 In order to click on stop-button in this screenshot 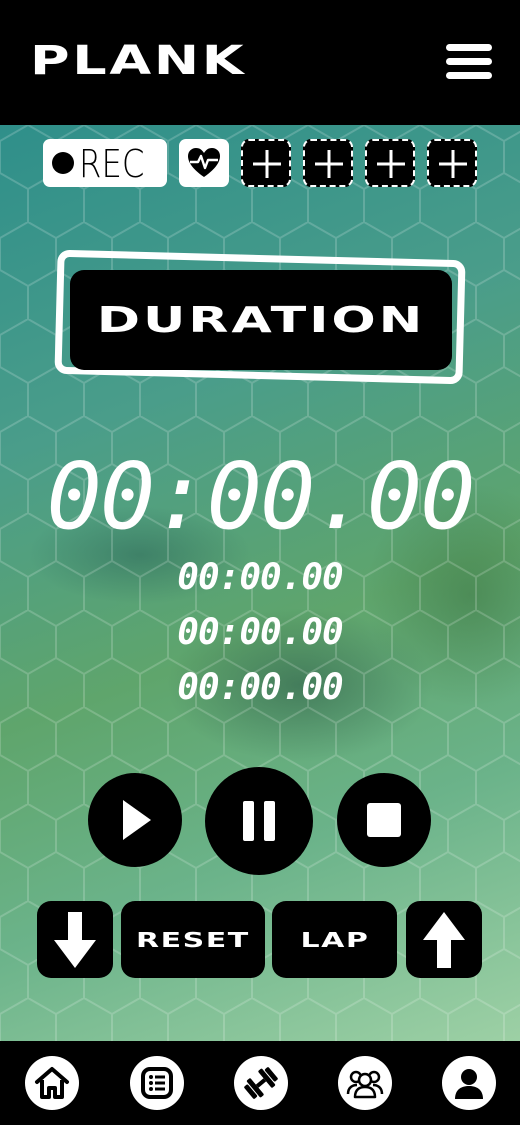, I will do `click(384, 820)`.